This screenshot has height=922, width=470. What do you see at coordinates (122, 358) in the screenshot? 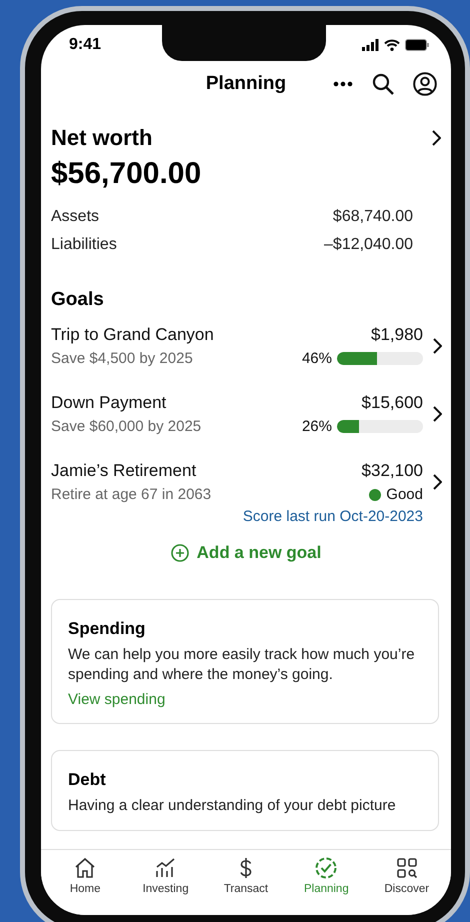
I see `goal-detail: Save $4,500 by 2025` at bounding box center [122, 358].